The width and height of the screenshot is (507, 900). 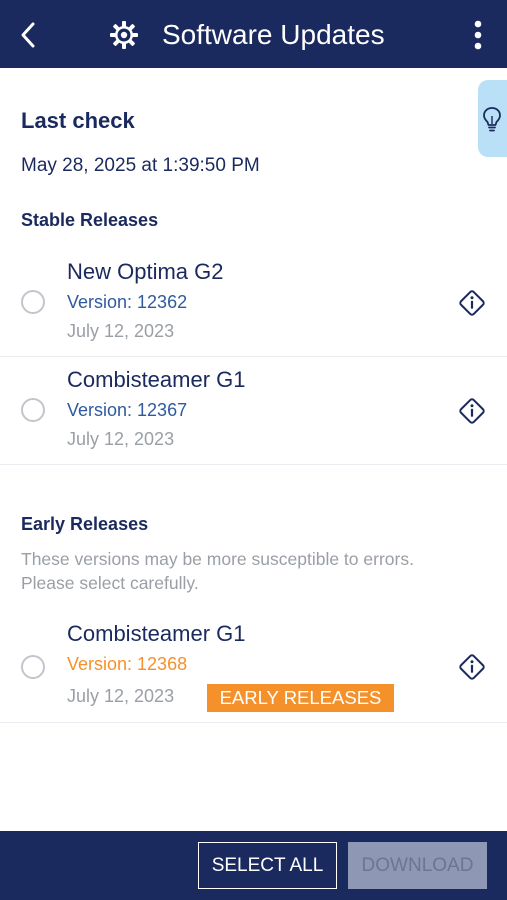 I want to click on last-check-label: Last check, so click(x=78, y=120).